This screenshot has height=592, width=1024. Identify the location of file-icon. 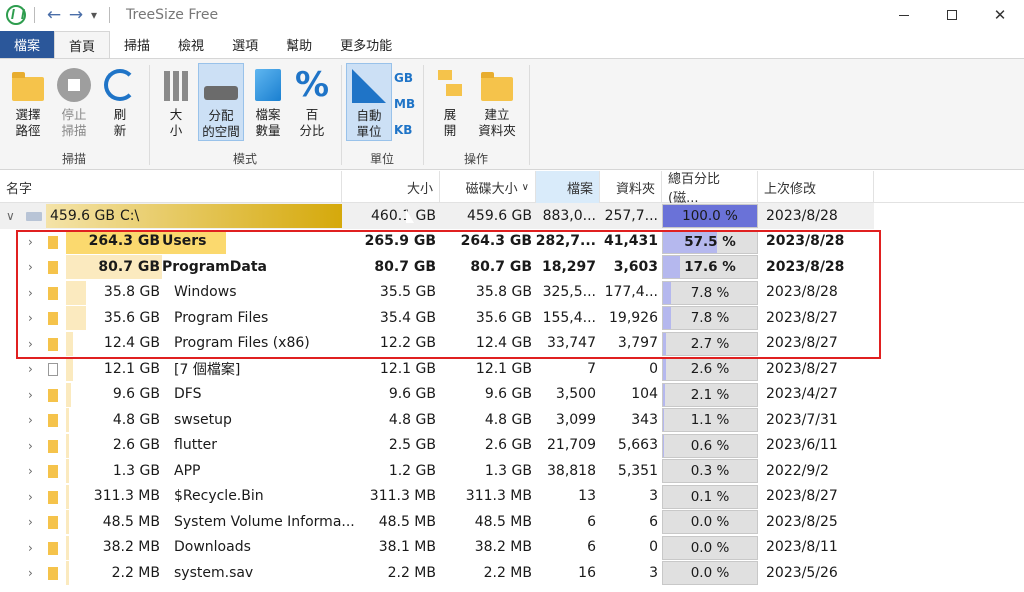
(53, 369).